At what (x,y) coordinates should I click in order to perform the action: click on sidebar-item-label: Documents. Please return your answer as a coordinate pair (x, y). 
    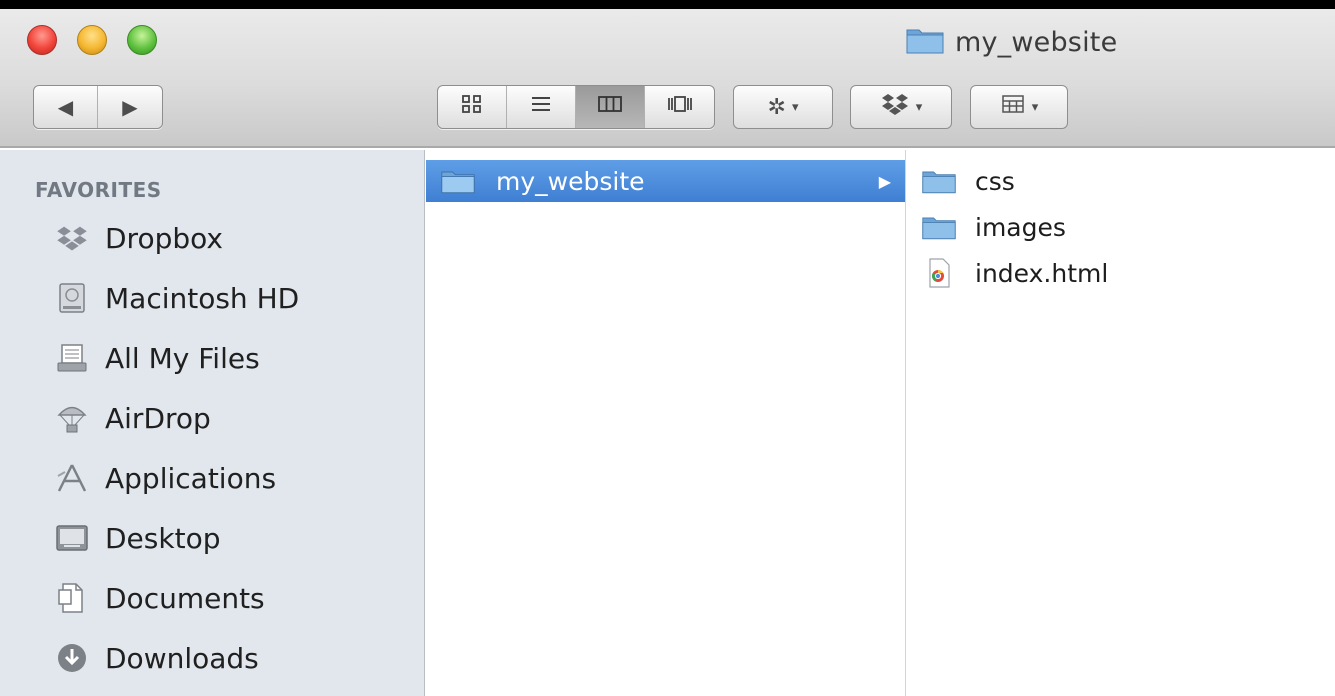
    Looking at the image, I should click on (185, 598).